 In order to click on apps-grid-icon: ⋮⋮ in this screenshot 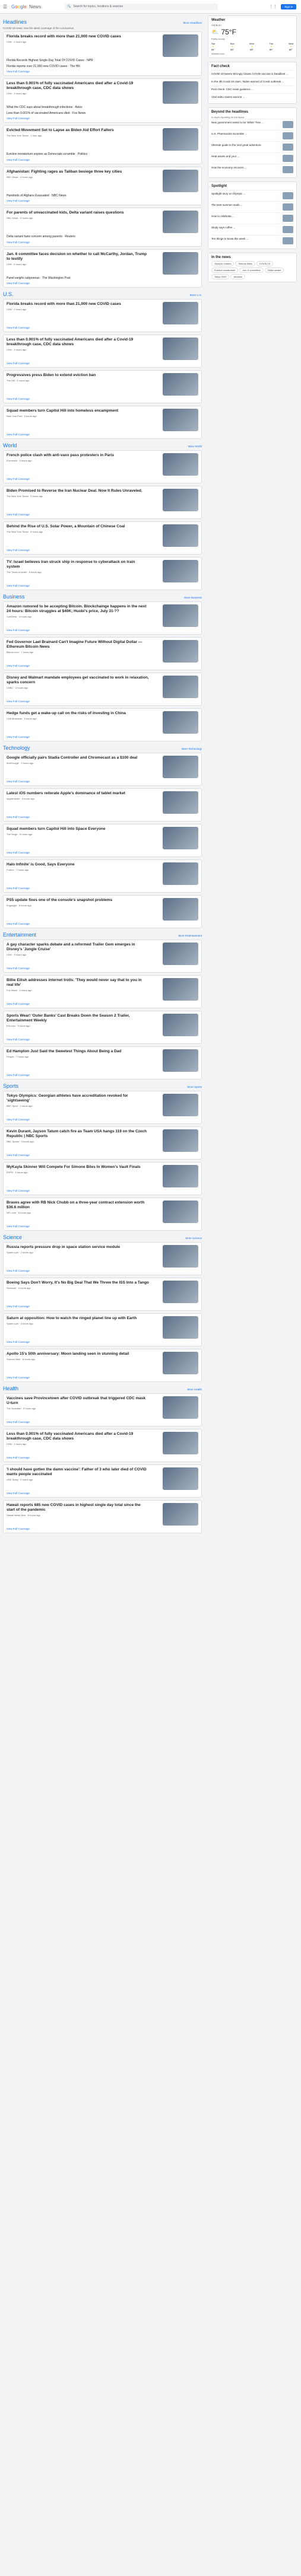, I will do `click(273, 6)`.